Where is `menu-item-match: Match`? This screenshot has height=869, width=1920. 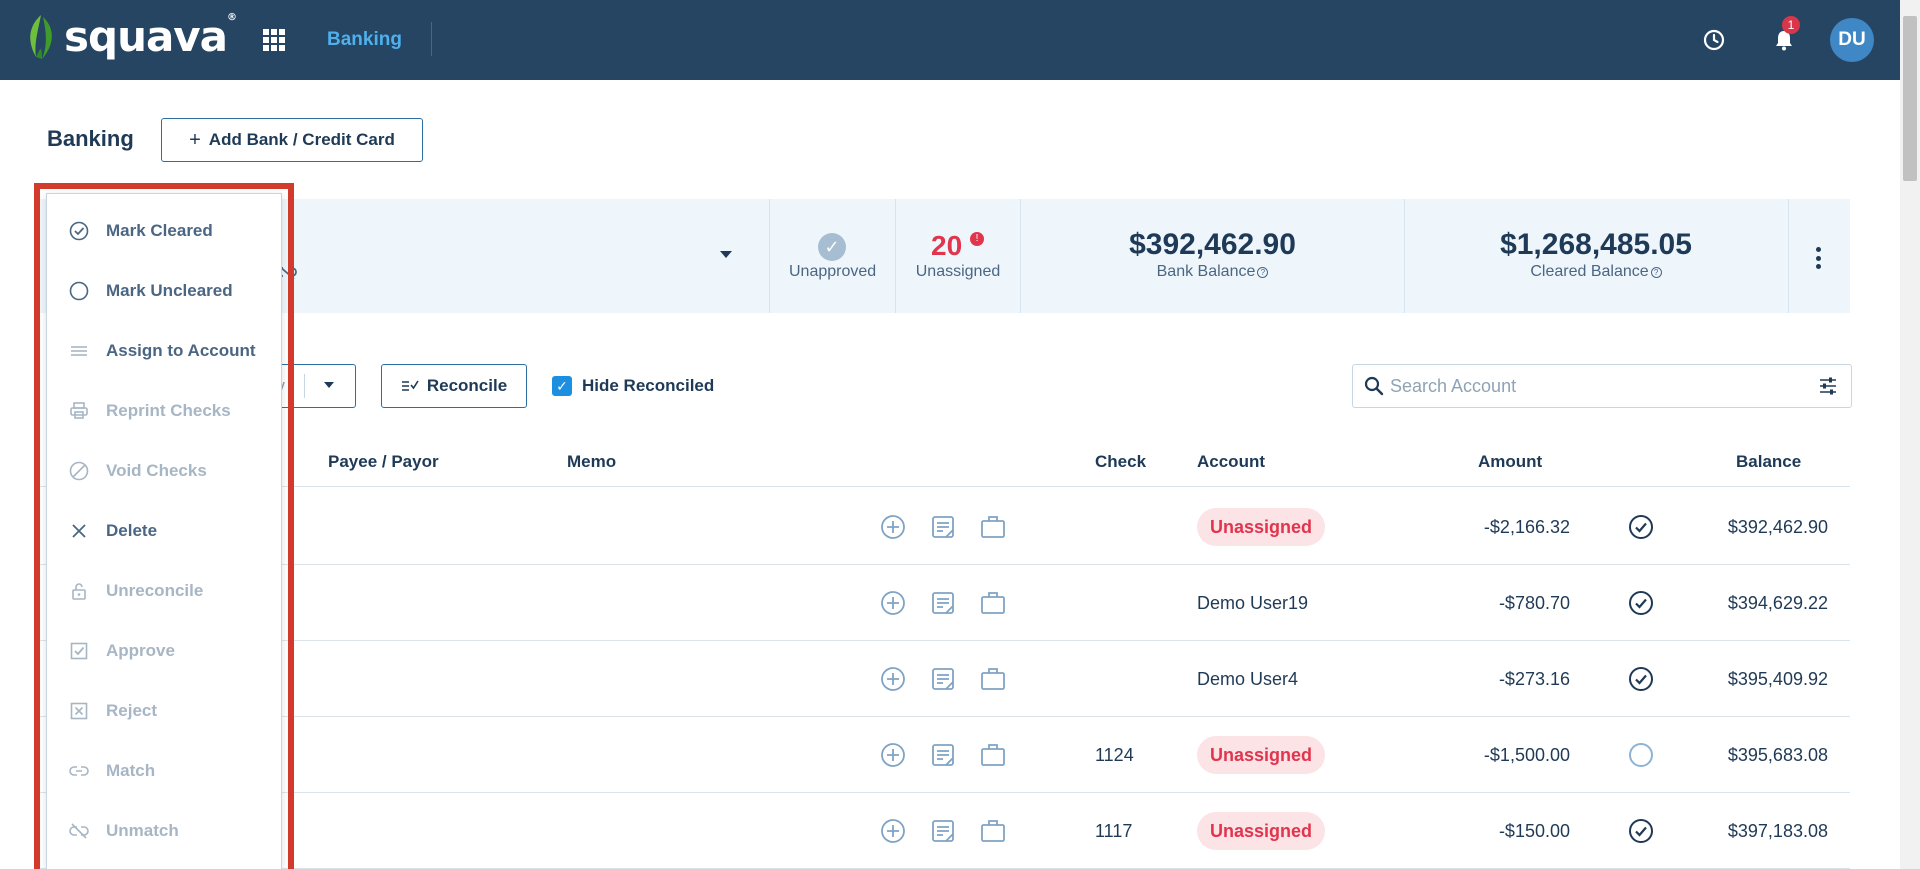
menu-item-match: Match is located at coordinates (164, 771).